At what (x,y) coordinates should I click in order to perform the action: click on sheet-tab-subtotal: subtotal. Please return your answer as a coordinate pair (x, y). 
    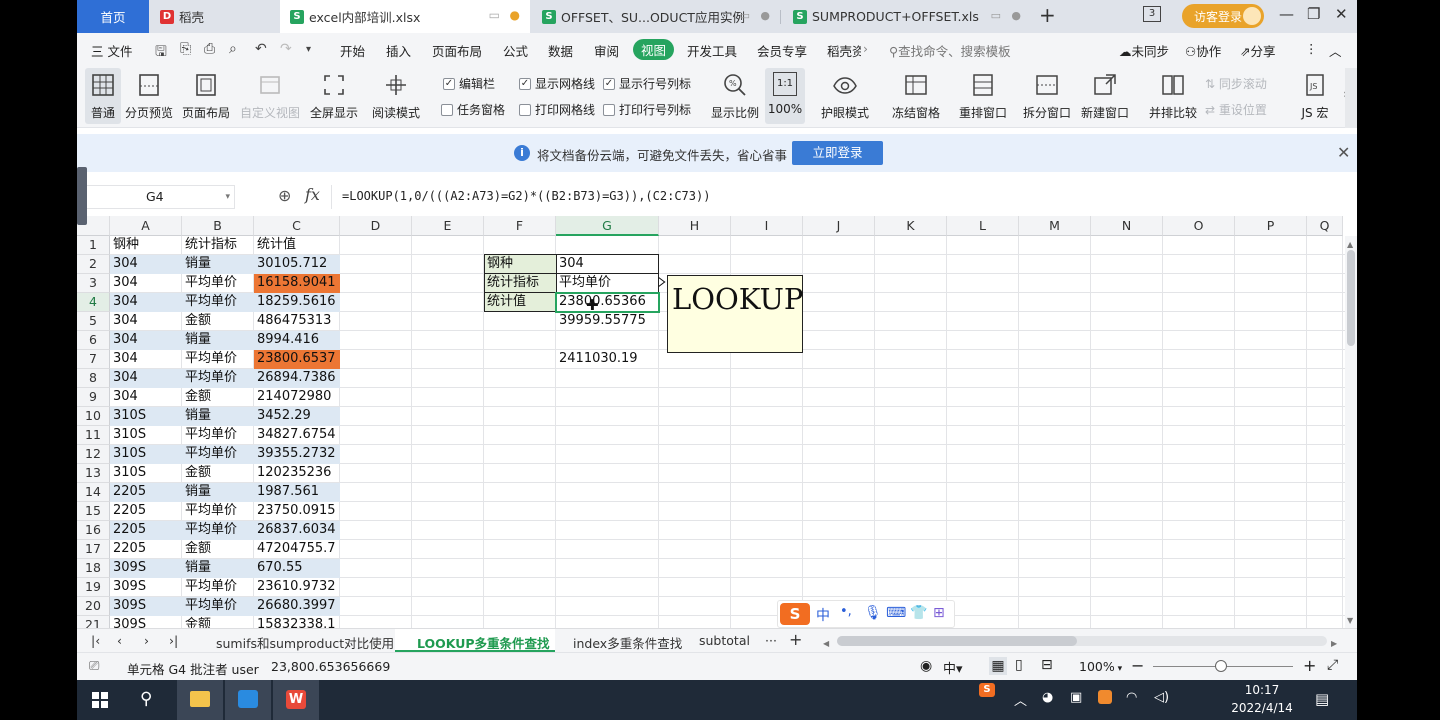
    Looking at the image, I should click on (724, 640).